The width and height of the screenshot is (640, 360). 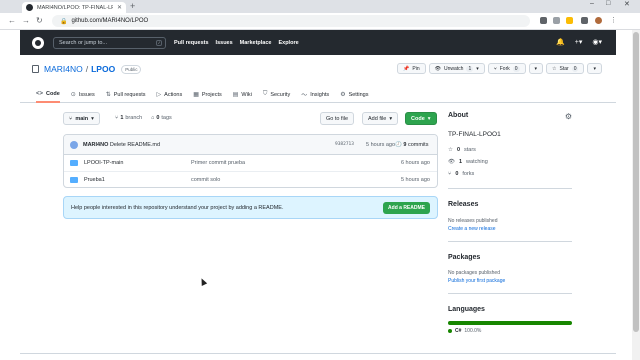 I want to click on packages-title: Packages, so click(x=464, y=257).